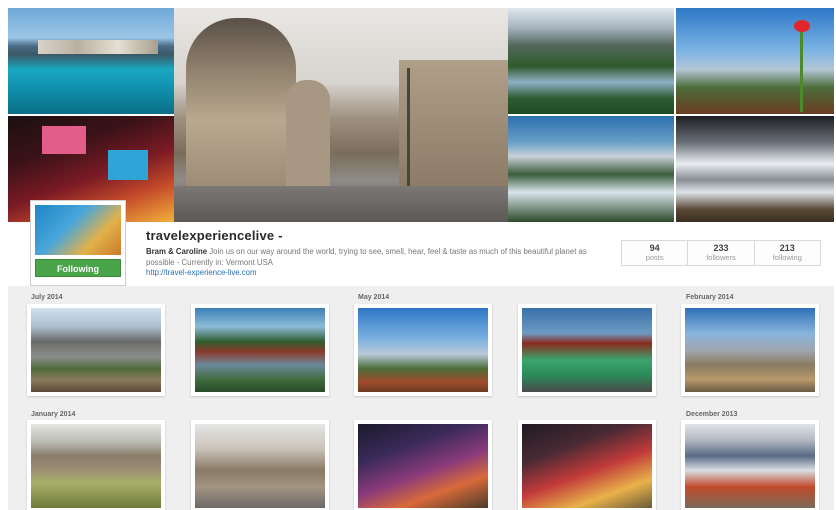  Describe the element at coordinates (721, 257) in the screenshot. I see `stat-followers-label: followers` at that location.